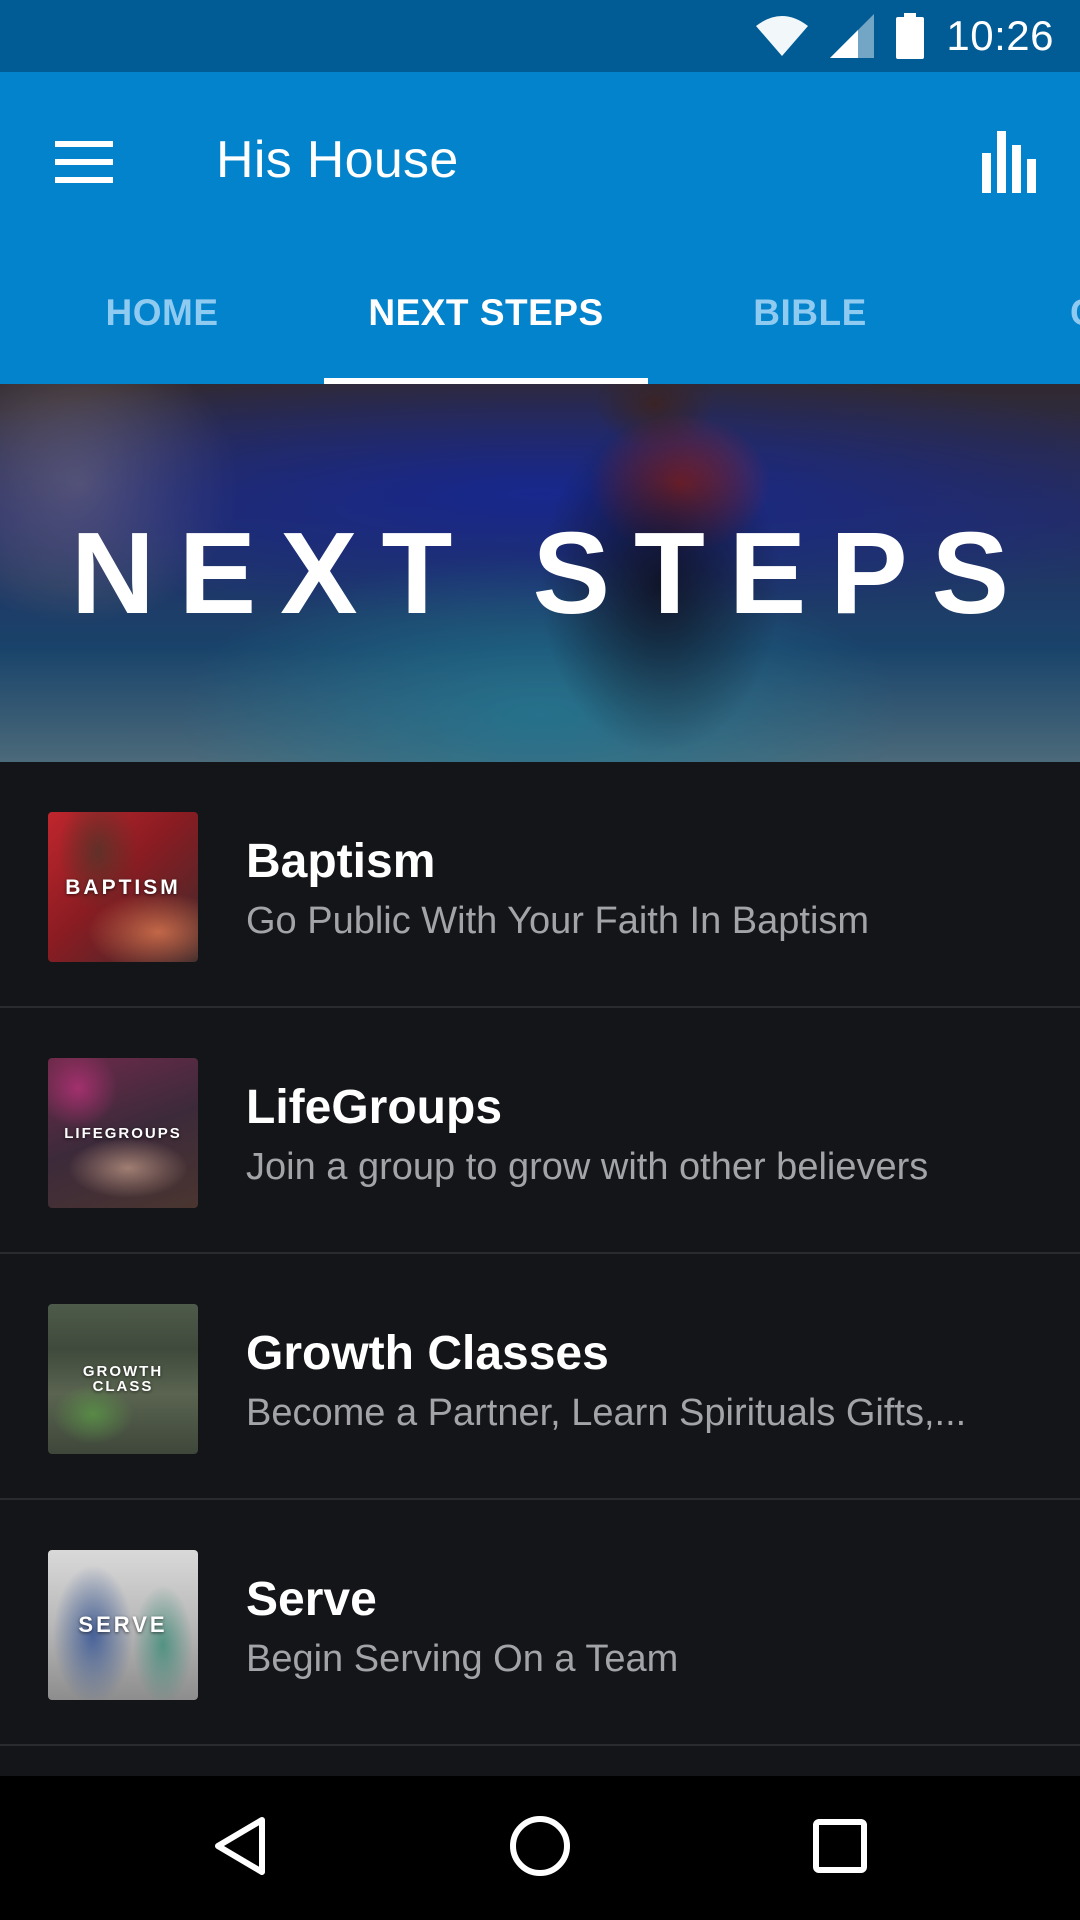 The width and height of the screenshot is (1080, 1920). What do you see at coordinates (311, 1599) in the screenshot?
I see `list-item-title: Serve` at bounding box center [311, 1599].